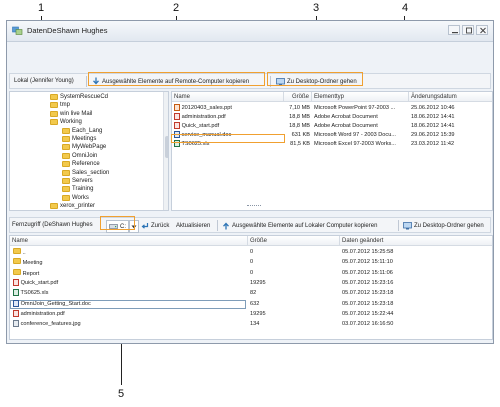 This screenshot has width=500, height=407. I want to click on local-col-size: Größe, so click(298, 97).